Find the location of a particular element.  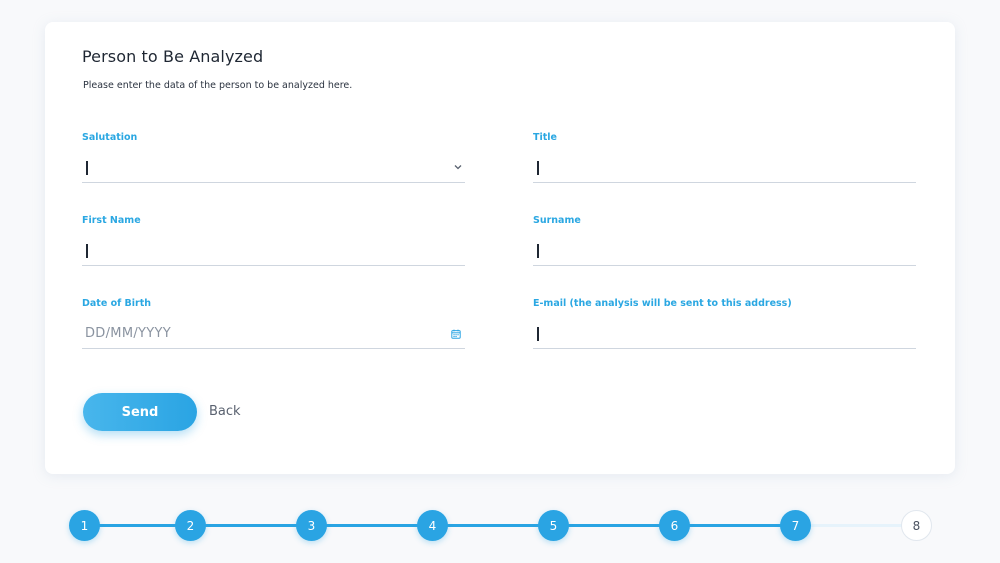

salutation-label: Salutation is located at coordinates (110, 137).